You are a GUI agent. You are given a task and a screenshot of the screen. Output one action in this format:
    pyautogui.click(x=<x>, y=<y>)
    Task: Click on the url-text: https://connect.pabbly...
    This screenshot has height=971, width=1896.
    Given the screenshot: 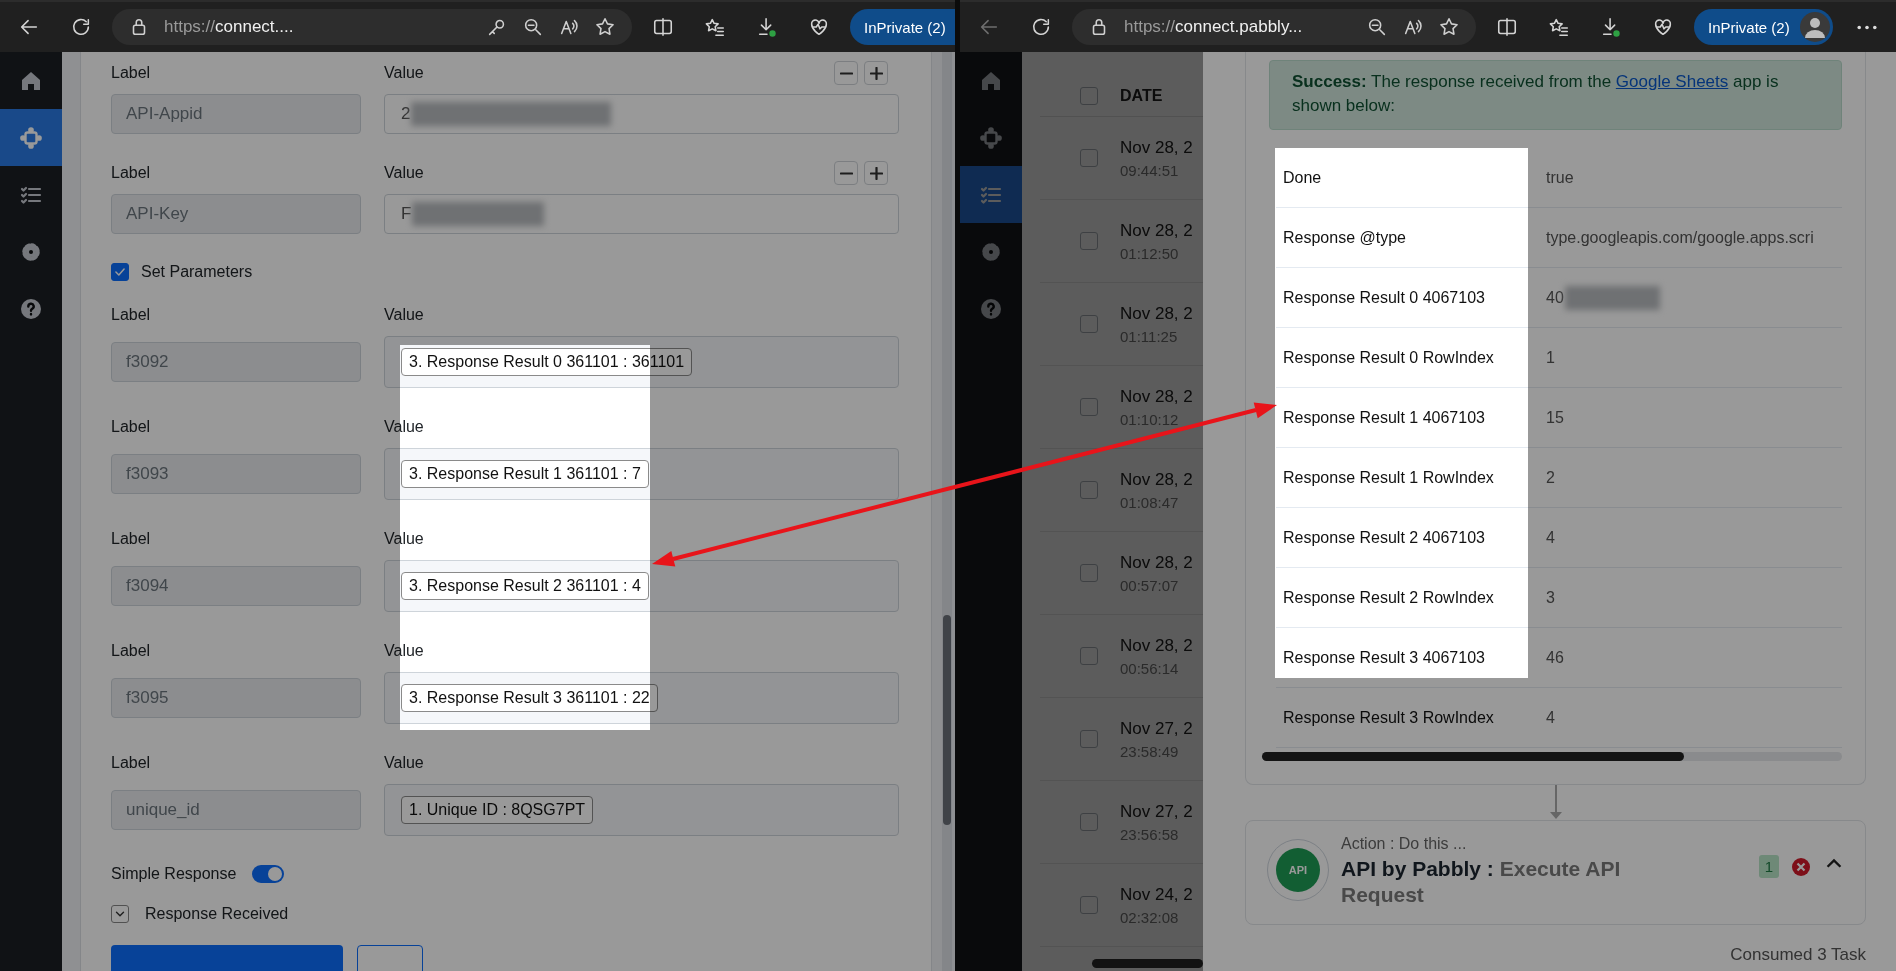 What is the action you would take?
    pyautogui.click(x=1213, y=27)
    